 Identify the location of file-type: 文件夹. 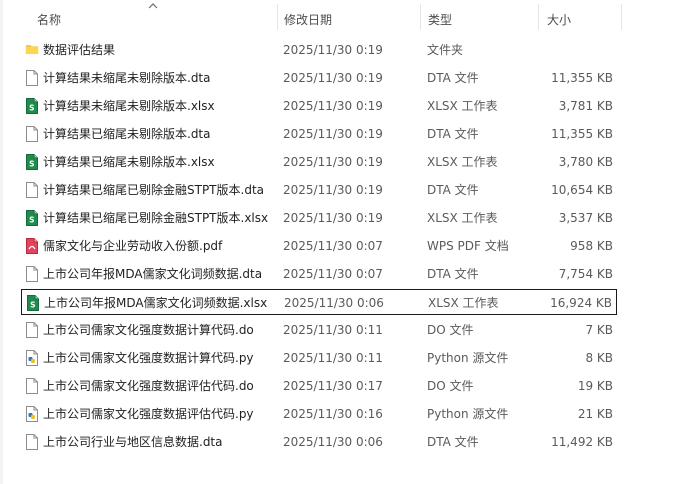
(445, 50).